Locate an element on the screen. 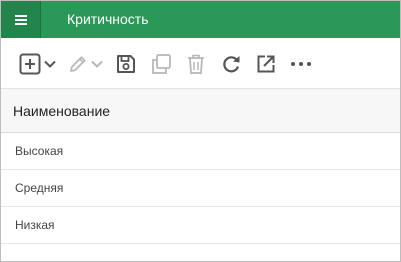  table-cell: Высокая is located at coordinates (39, 151).